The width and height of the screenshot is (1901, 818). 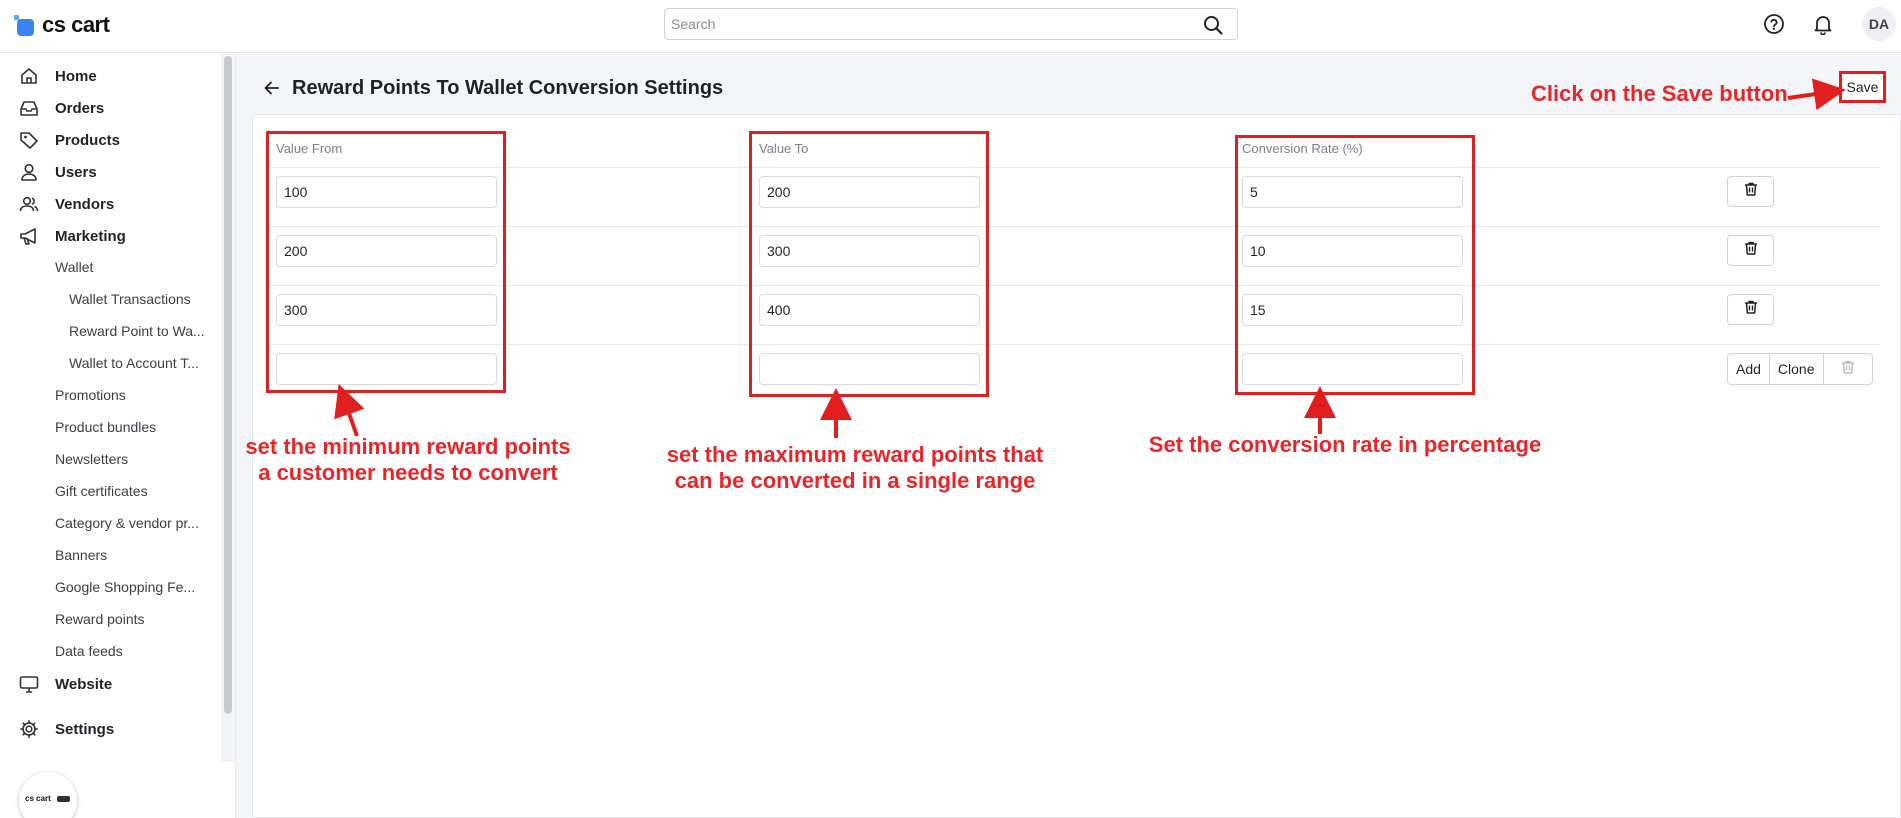 What do you see at coordinates (1862, 87) in the screenshot?
I see `save-button: Save` at bounding box center [1862, 87].